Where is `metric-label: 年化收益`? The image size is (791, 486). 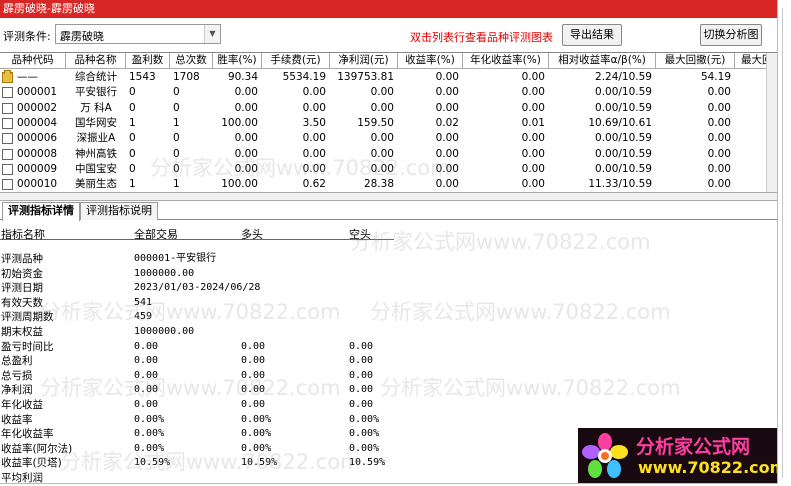 metric-label: 年化收益 is located at coordinates (22, 405).